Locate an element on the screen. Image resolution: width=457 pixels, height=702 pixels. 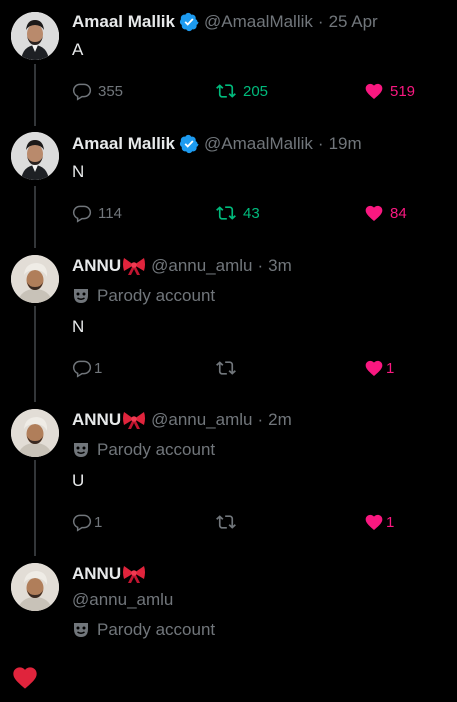
reply-button: 114 is located at coordinates (97, 213).